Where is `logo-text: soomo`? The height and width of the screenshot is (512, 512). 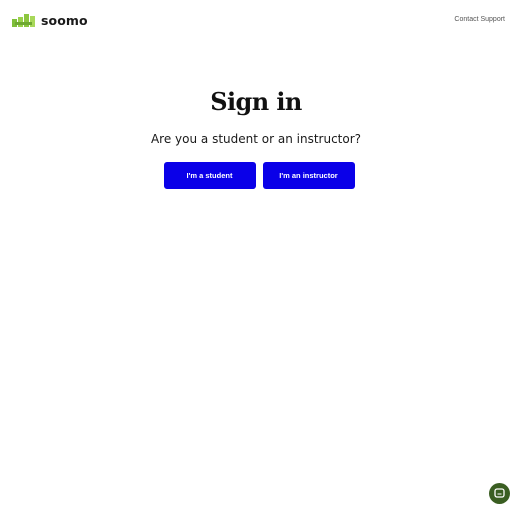
logo-text: soomo is located at coordinates (64, 20).